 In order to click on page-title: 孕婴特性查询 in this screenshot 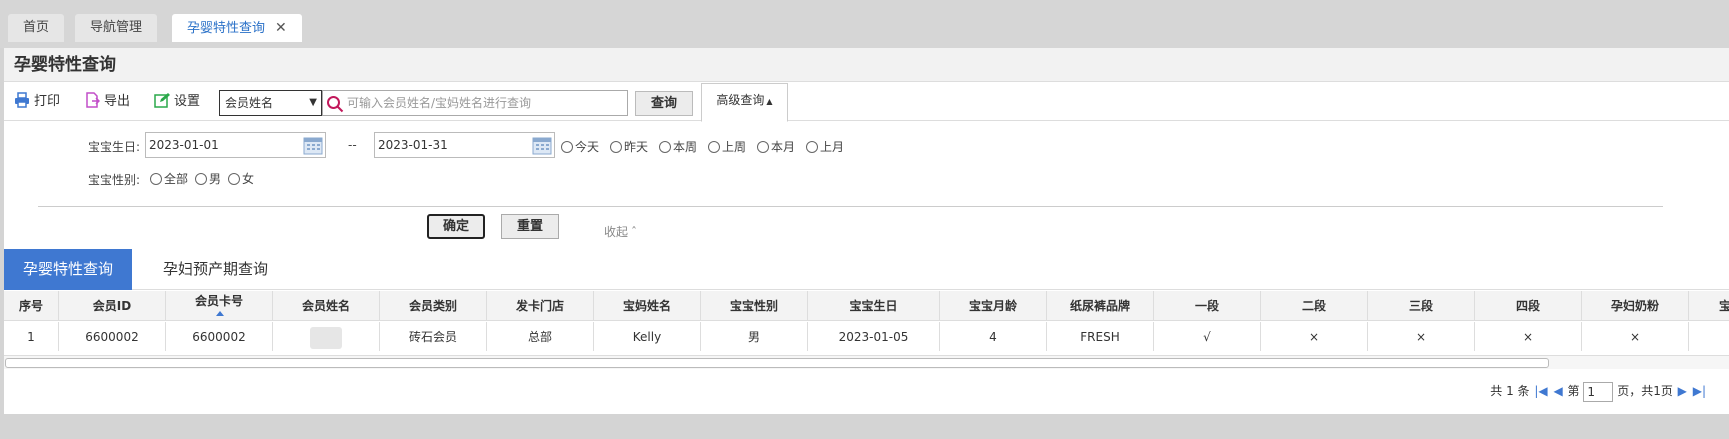, I will do `click(866, 65)`.